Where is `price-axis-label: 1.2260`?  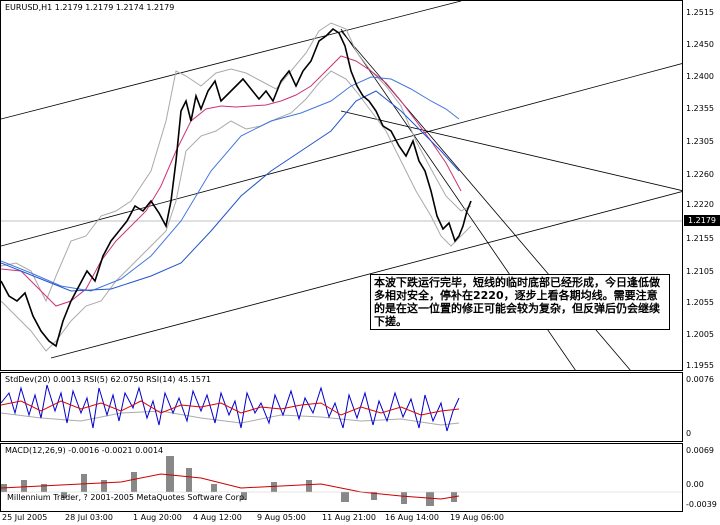
price-axis-label: 1.2260 is located at coordinates (700, 174).